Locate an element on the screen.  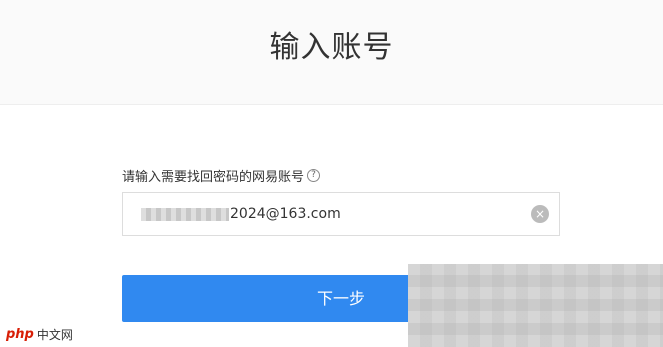
page-title: 输入账号 is located at coordinates (331, 47).